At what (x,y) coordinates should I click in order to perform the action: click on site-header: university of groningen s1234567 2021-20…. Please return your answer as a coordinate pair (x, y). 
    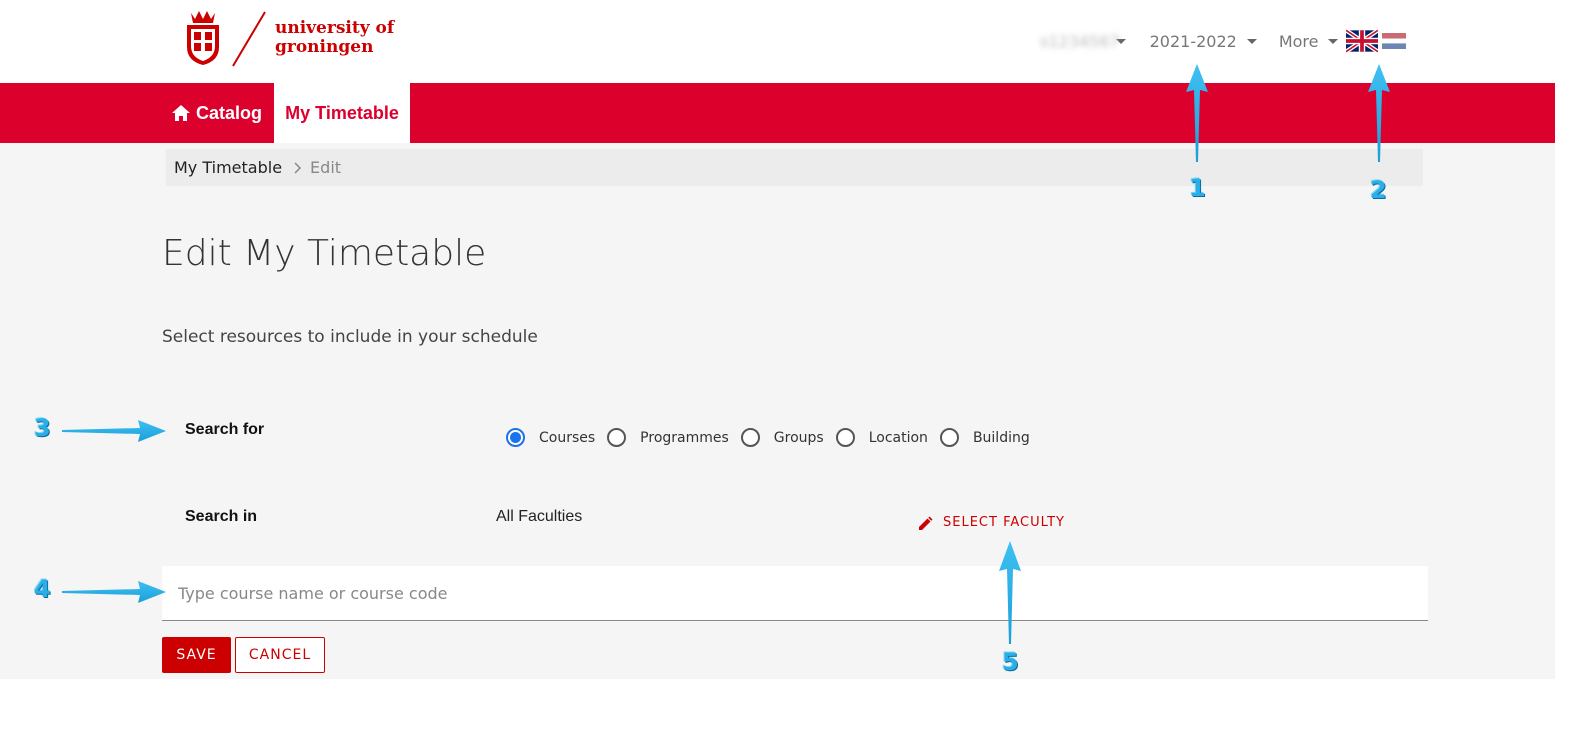
    Looking at the image, I should click on (793, 41).